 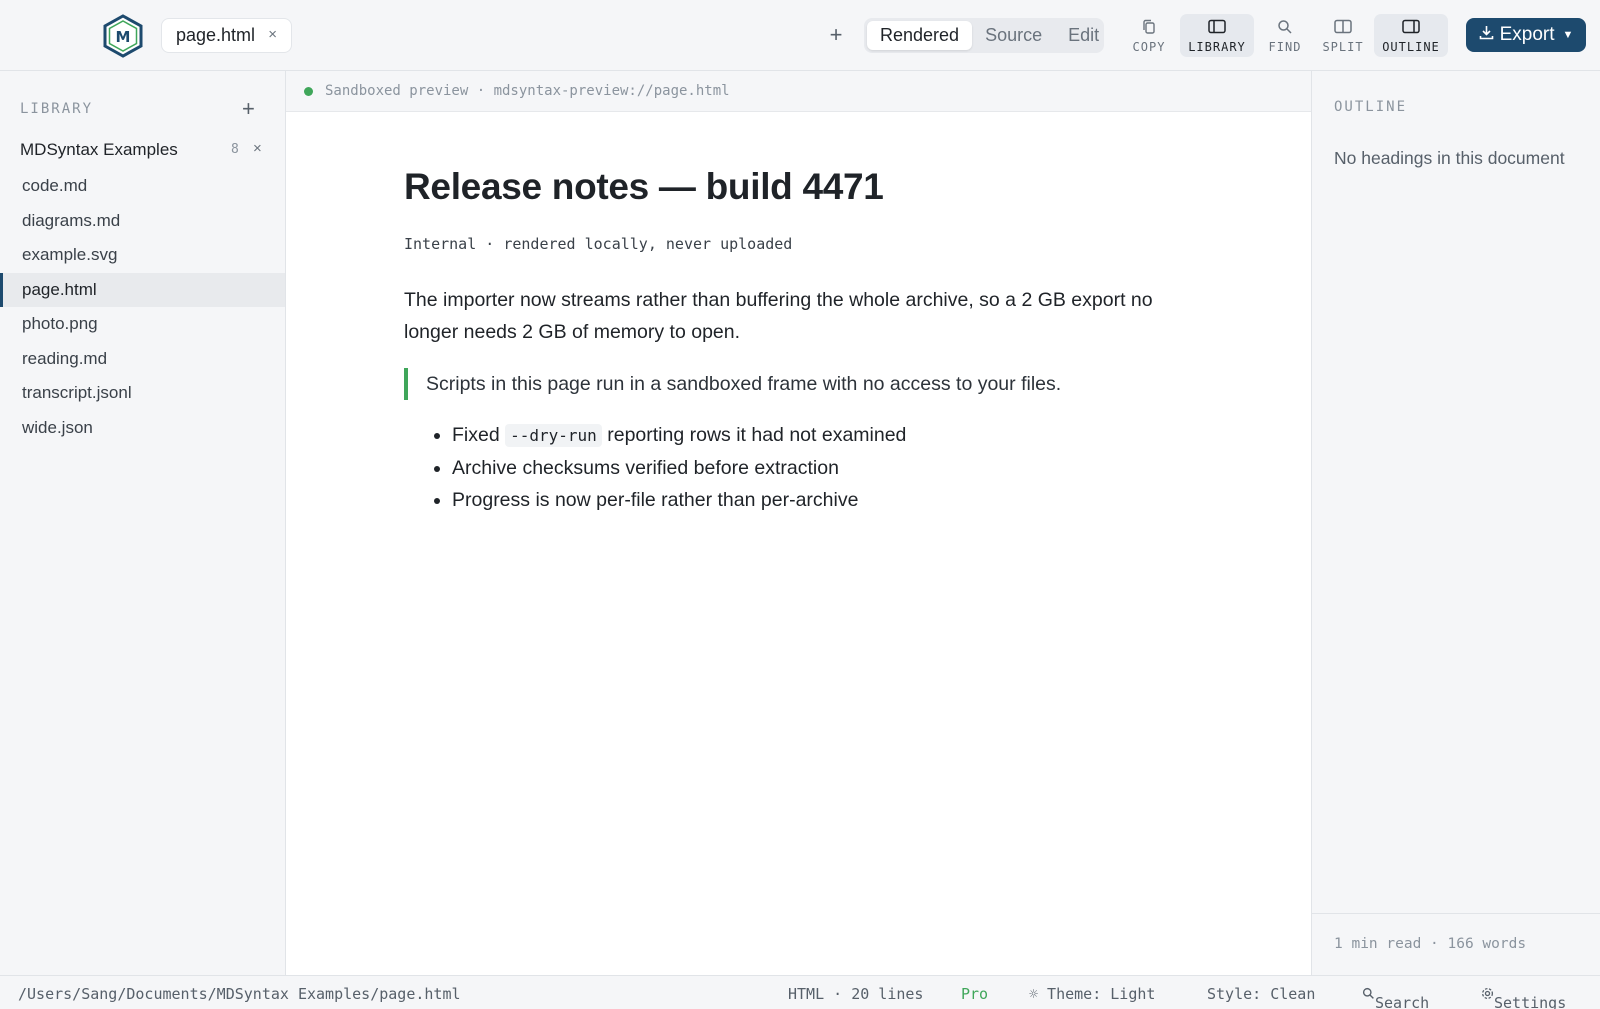 I want to click on document-title: Release notes — build 4471, so click(x=644, y=186).